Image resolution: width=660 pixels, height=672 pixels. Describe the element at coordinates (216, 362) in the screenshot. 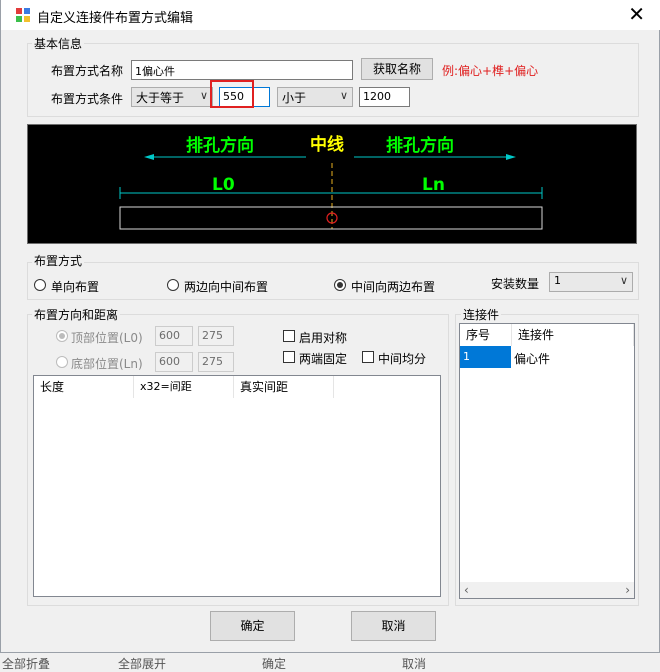

I see `bottom-value2-input: 275` at that location.